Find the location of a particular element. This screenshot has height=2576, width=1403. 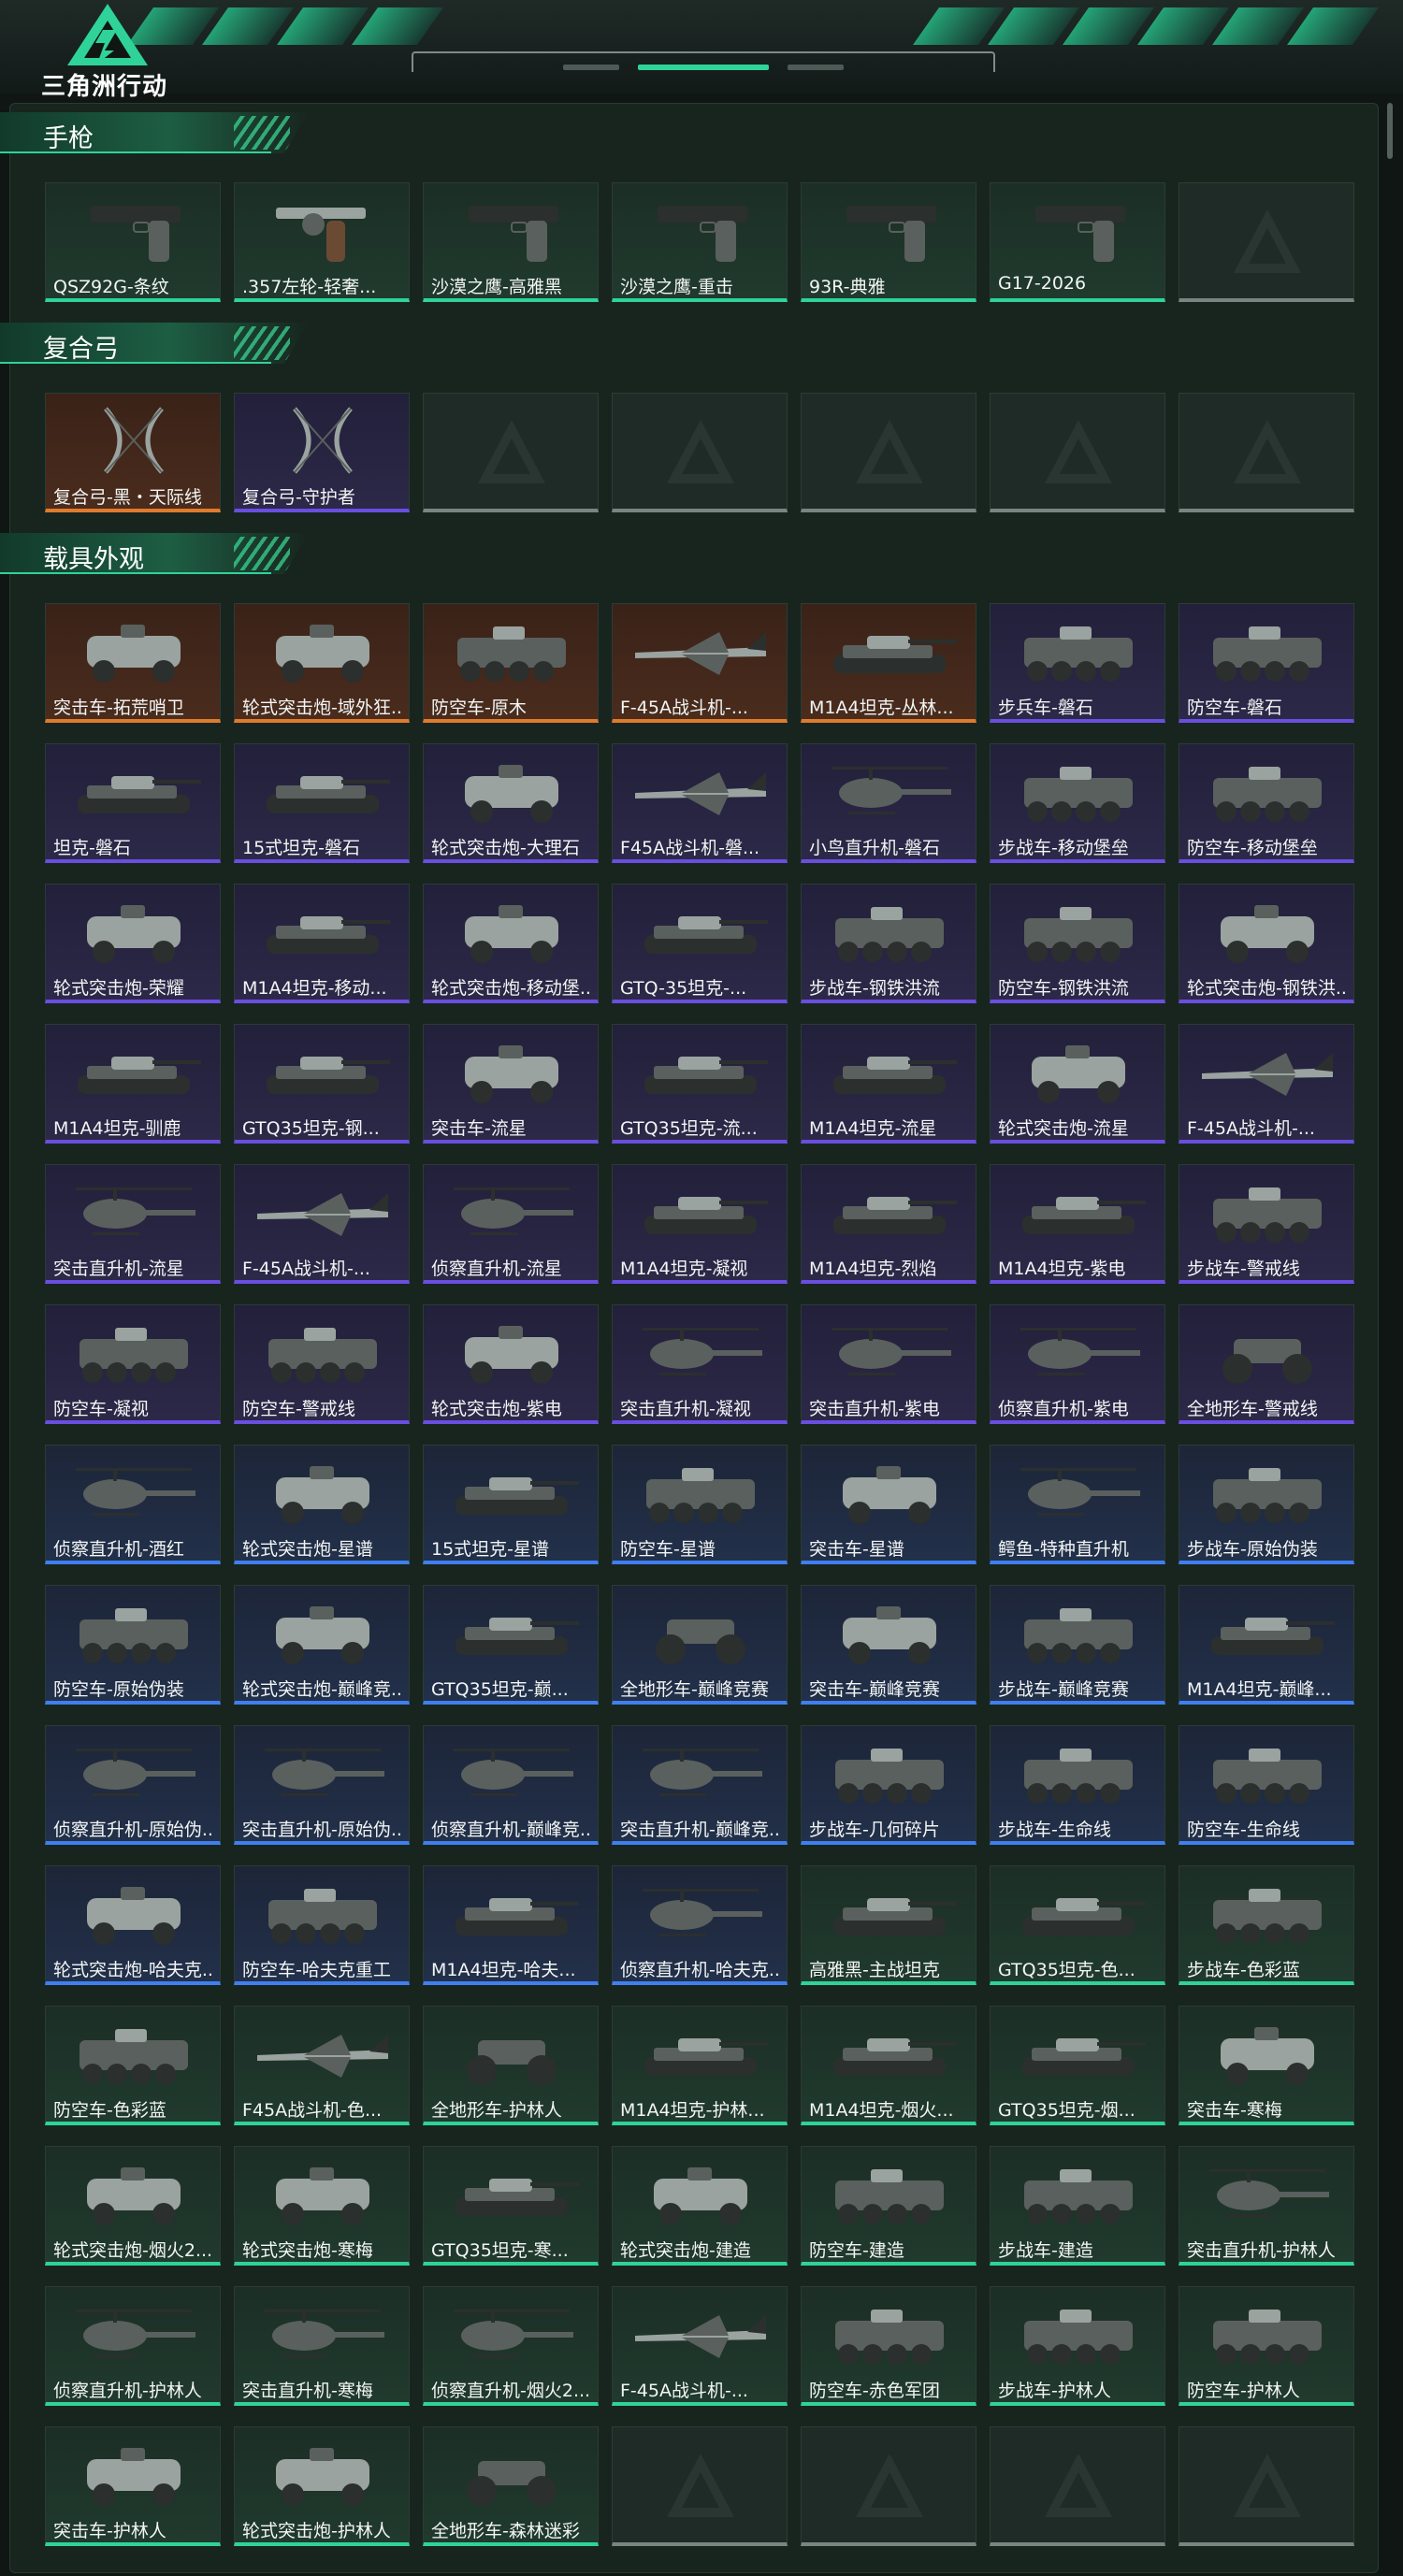

item-tile: 防空车-钢铁洪流 is located at coordinates (1077, 944).